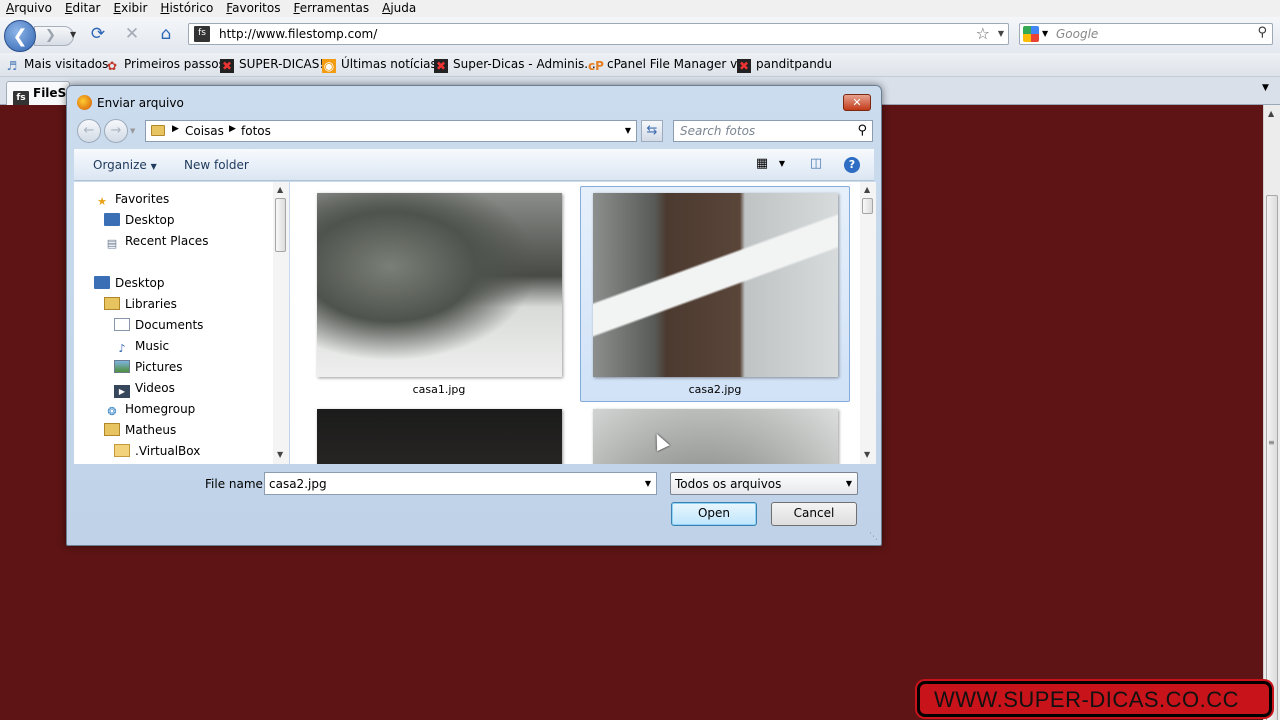 The height and width of the screenshot is (720, 1280). Describe the element at coordinates (784, 65) in the screenshot. I see `bookmark-panditpandu: ✖ panditpandu` at that location.